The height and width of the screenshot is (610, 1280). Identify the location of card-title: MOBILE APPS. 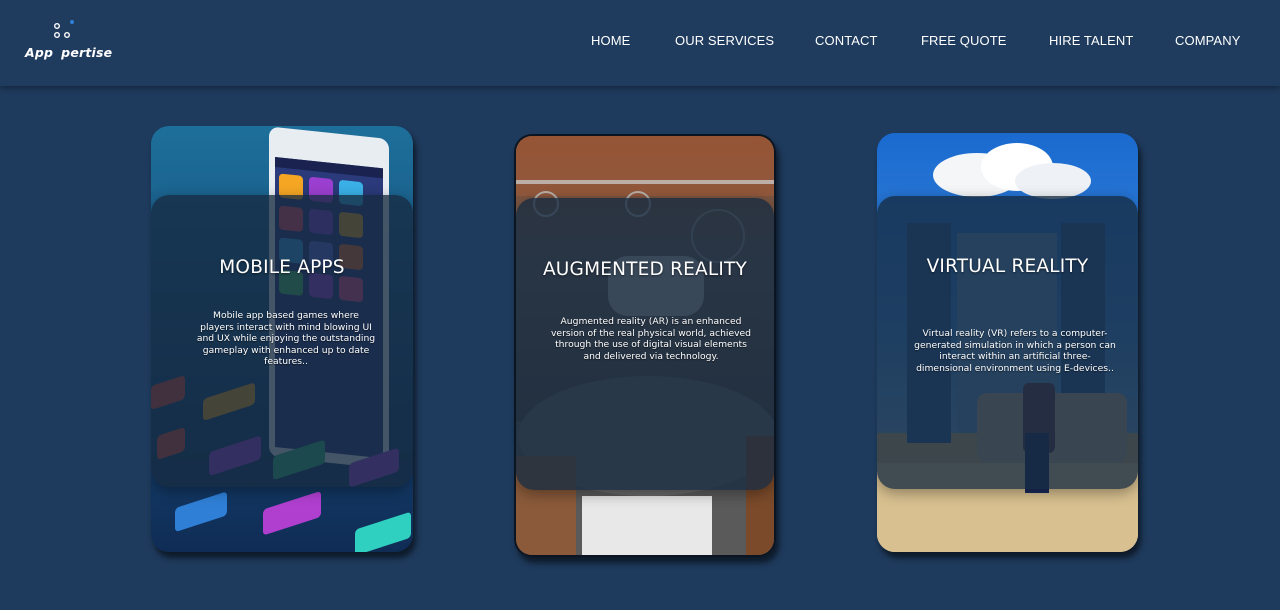
(282, 267).